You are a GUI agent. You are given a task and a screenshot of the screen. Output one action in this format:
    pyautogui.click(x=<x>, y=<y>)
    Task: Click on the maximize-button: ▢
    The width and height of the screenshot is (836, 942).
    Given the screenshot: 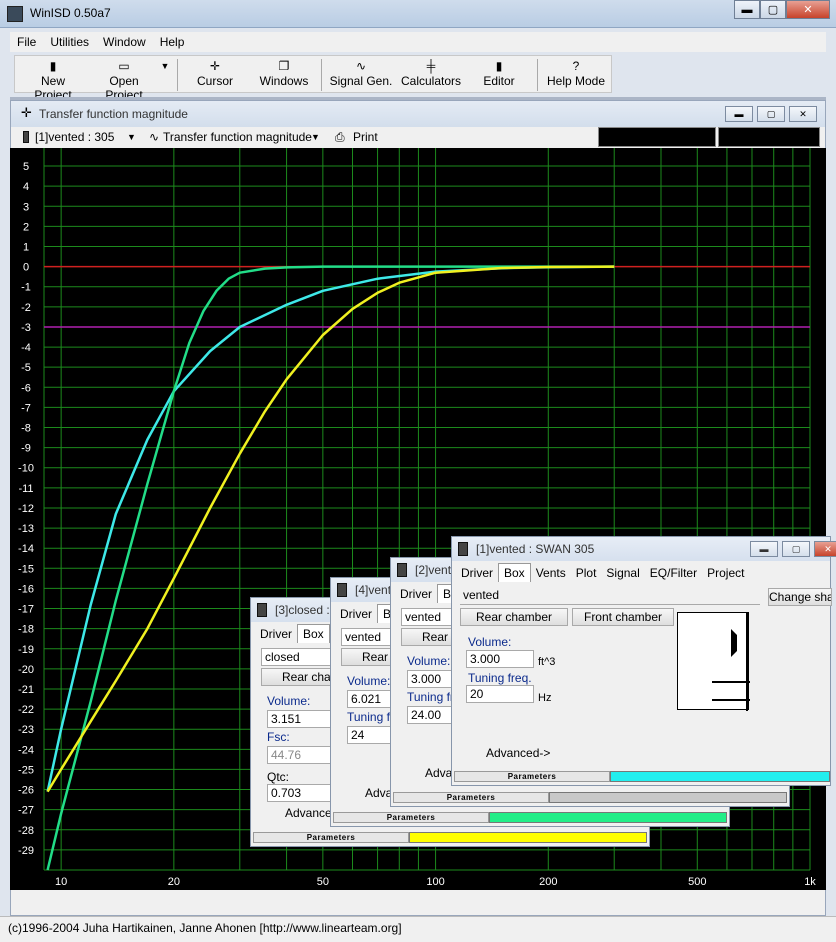 What is the action you would take?
    pyautogui.click(x=773, y=9)
    